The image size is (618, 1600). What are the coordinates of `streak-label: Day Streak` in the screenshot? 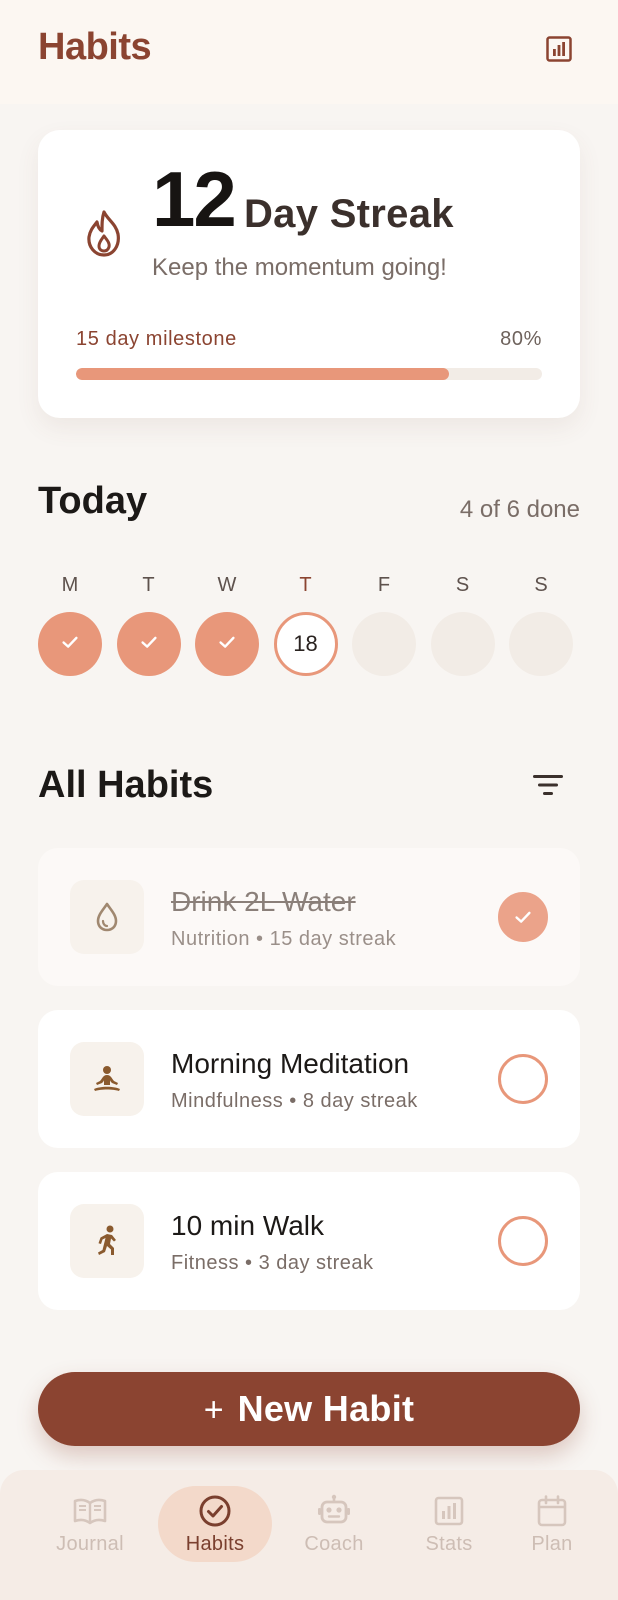 It's located at (349, 214).